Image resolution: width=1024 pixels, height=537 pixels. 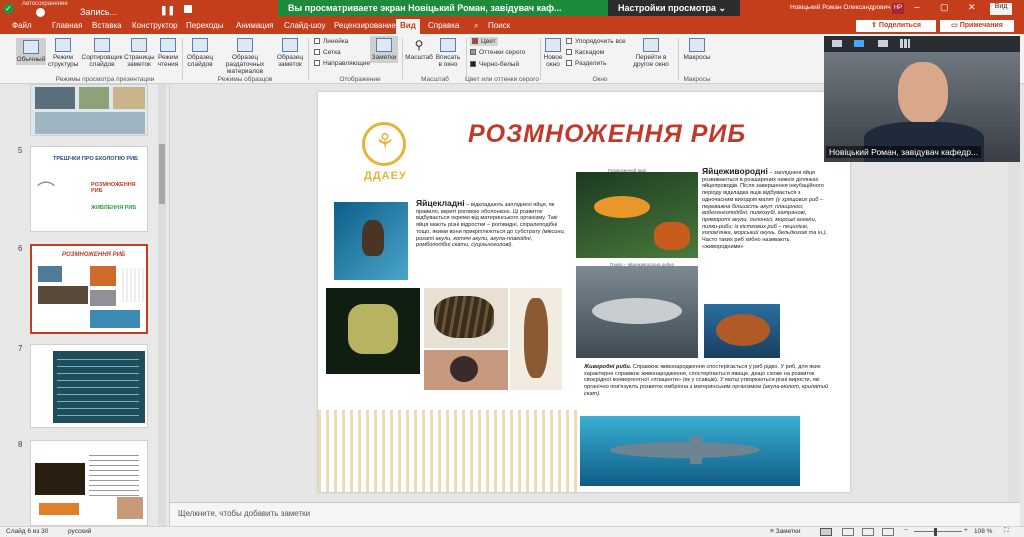 I want to click on stop-icon, so click(x=188, y=9).